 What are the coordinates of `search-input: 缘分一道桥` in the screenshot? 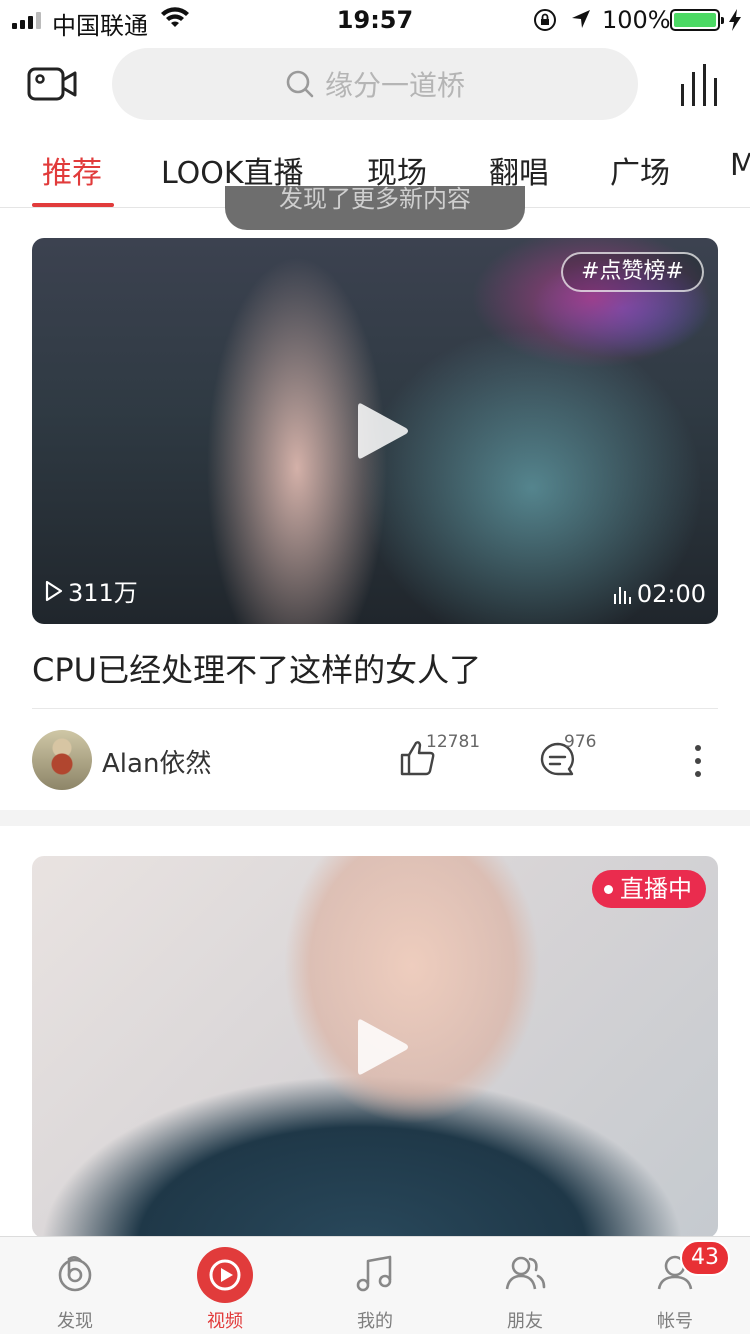 It's located at (375, 84).